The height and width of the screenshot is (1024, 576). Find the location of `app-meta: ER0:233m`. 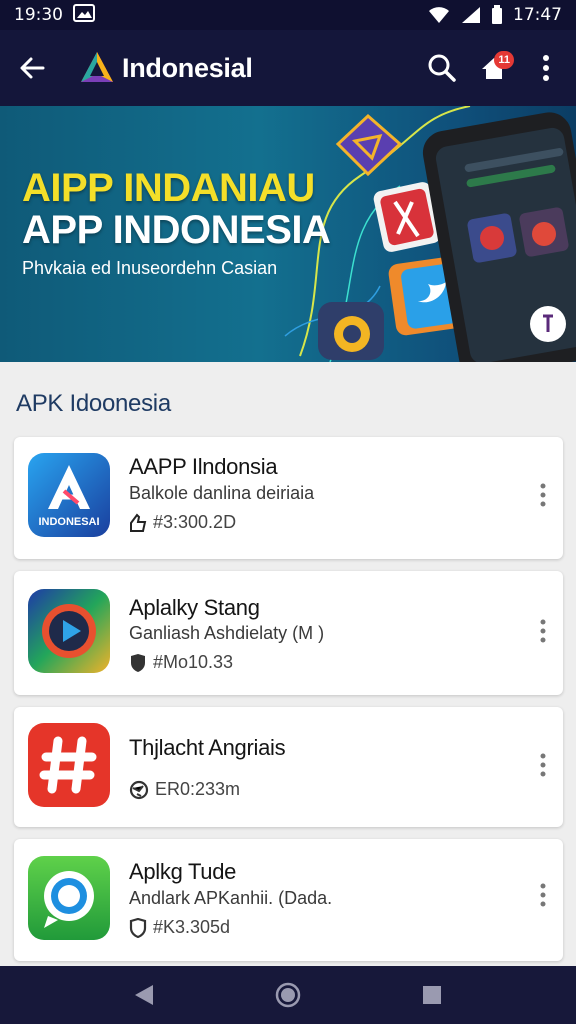

app-meta: ER0:233m is located at coordinates (184, 789).